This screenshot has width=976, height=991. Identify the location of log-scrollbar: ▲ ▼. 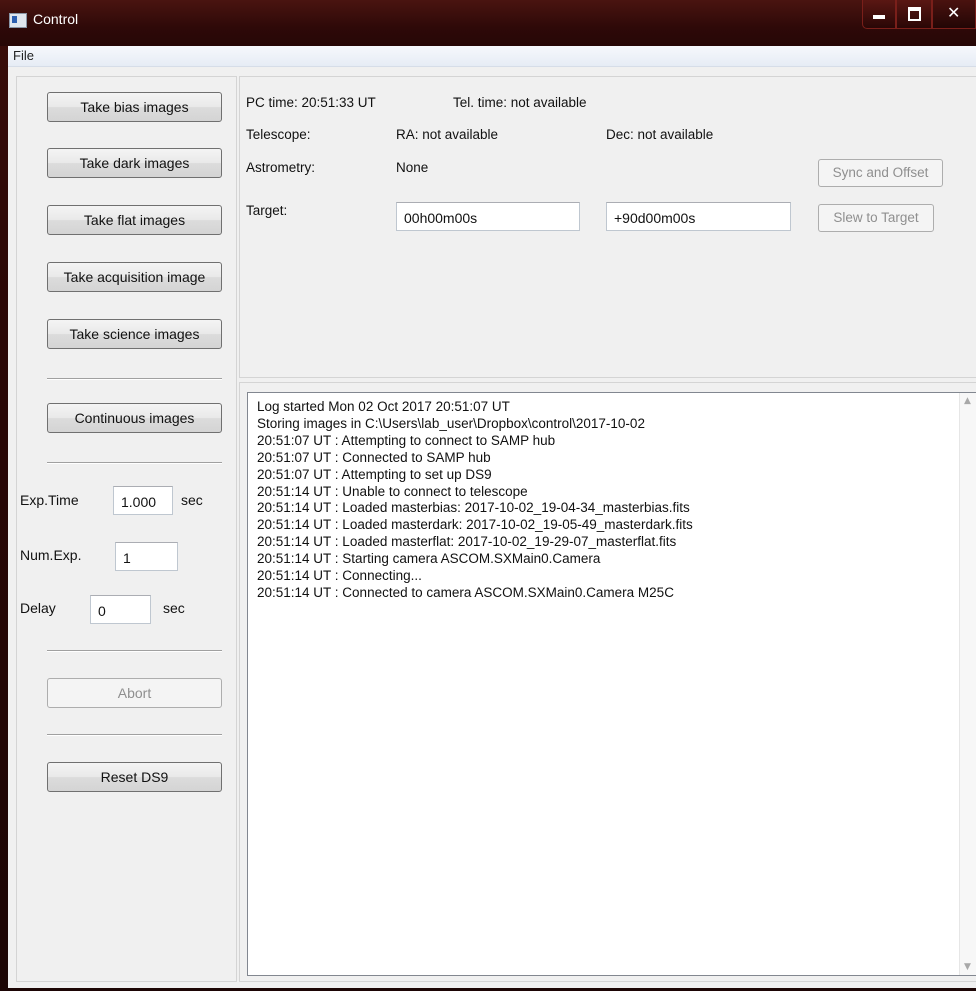
(967, 684).